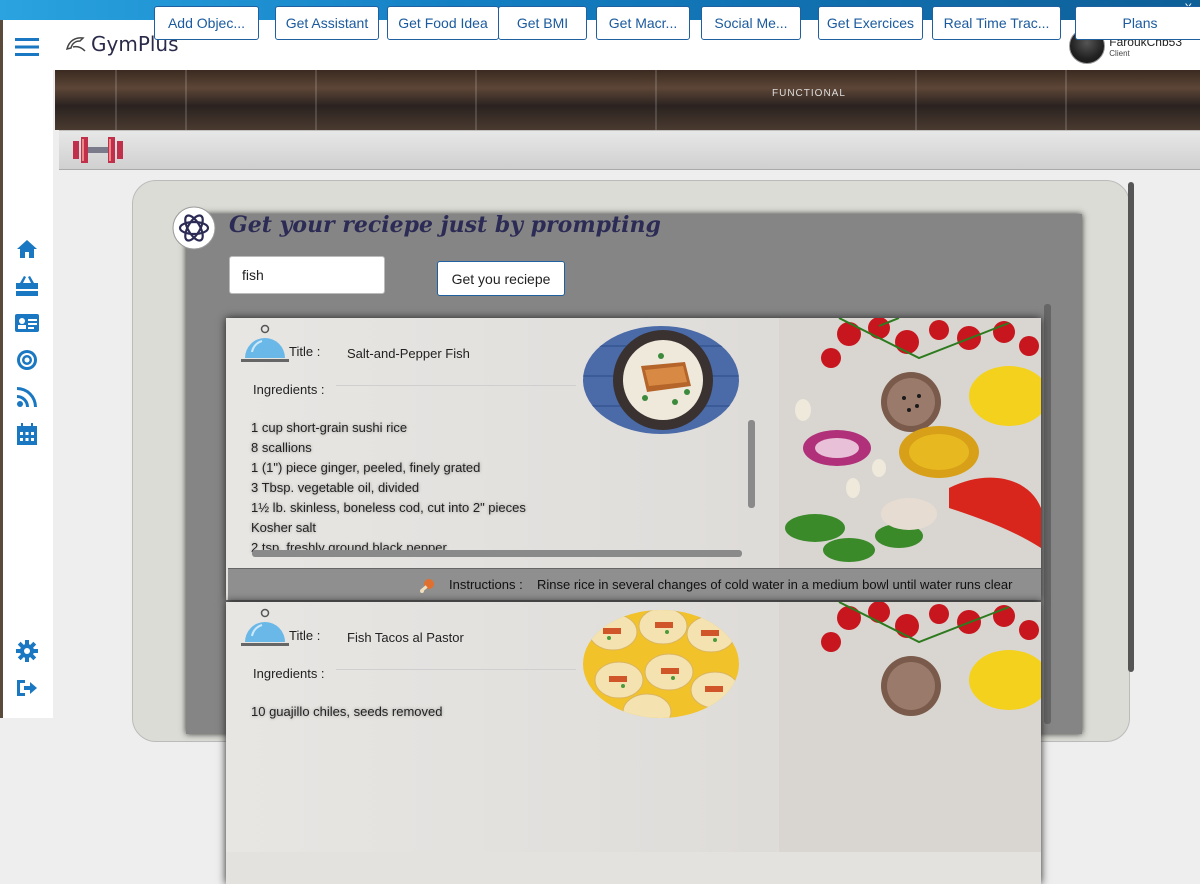 The width and height of the screenshot is (1200, 884). Describe the element at coordinates (497, 553) in the screenshot. I see `ingredients-horizontal-scrollbar` at that location.